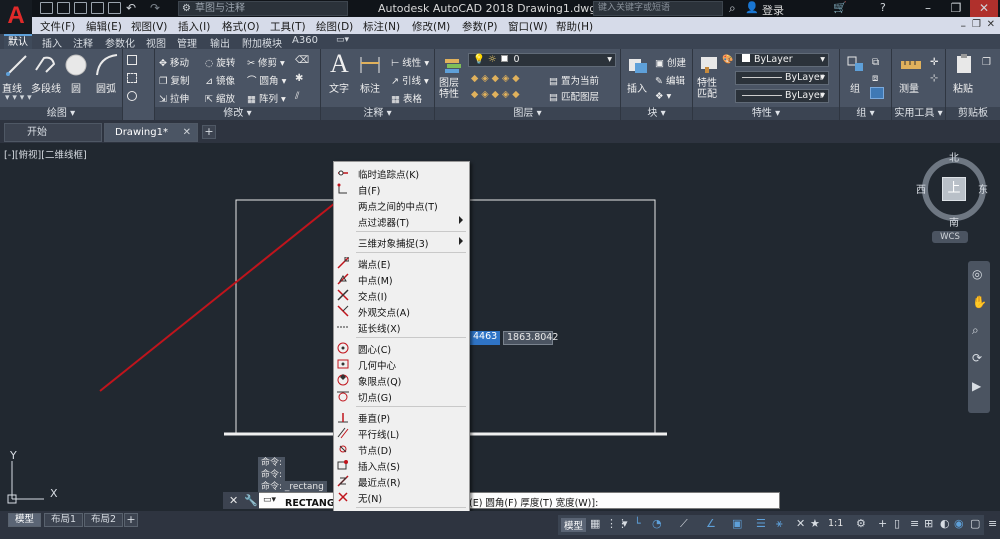 The width and height of the screenshot is (1000, 539). Describe the element at coordinates (132, 78) in the screenshot. I see `hatch-icon` at that location.